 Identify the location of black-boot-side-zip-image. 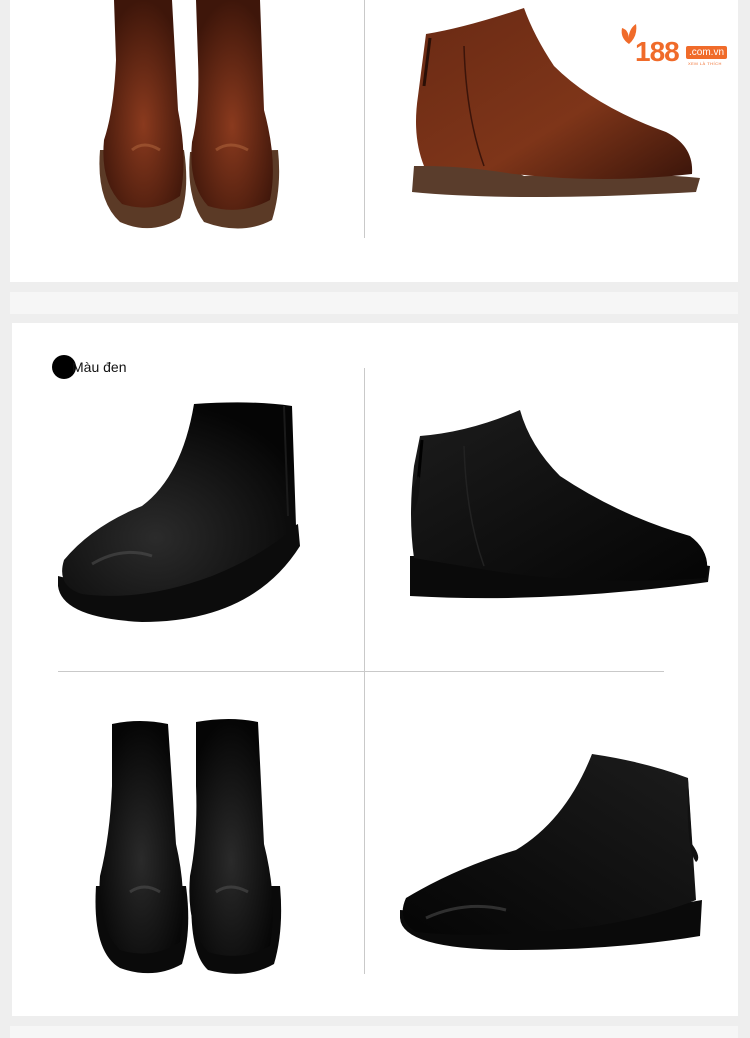
(551, 852).